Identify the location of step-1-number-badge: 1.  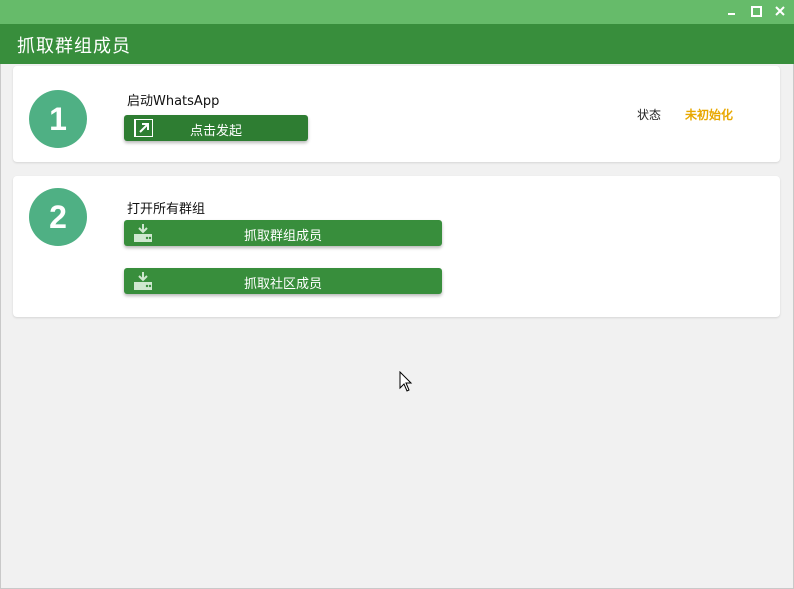
(58, 119).